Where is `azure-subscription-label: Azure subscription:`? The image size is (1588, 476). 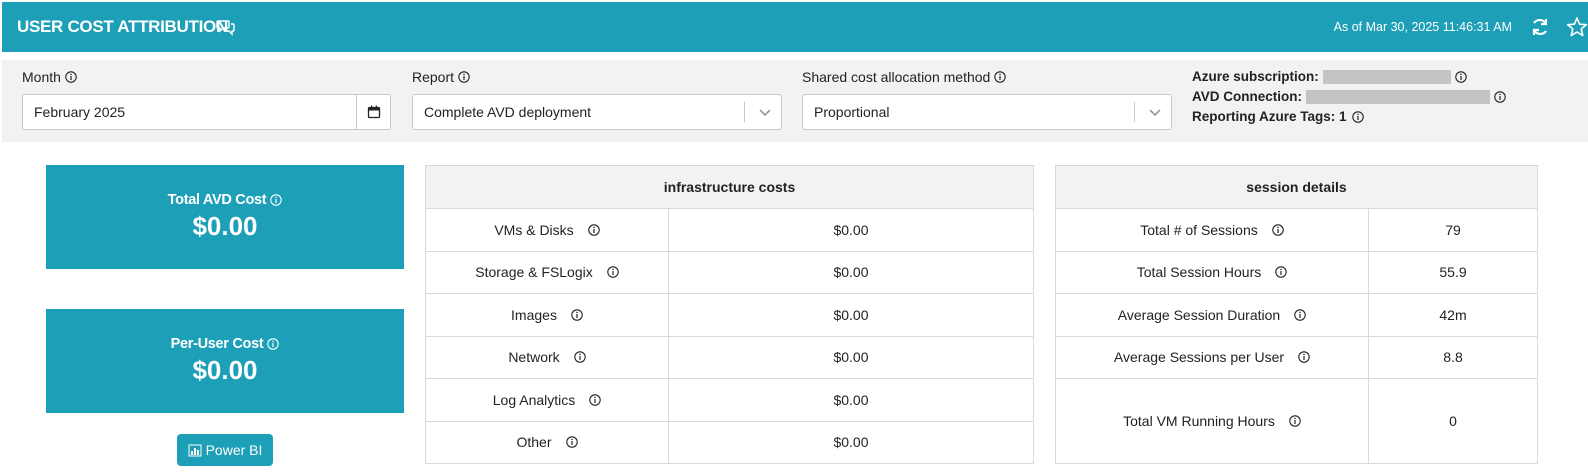 azure-subscription-label: Azure subscription: is located at coordinates (1255, 76).